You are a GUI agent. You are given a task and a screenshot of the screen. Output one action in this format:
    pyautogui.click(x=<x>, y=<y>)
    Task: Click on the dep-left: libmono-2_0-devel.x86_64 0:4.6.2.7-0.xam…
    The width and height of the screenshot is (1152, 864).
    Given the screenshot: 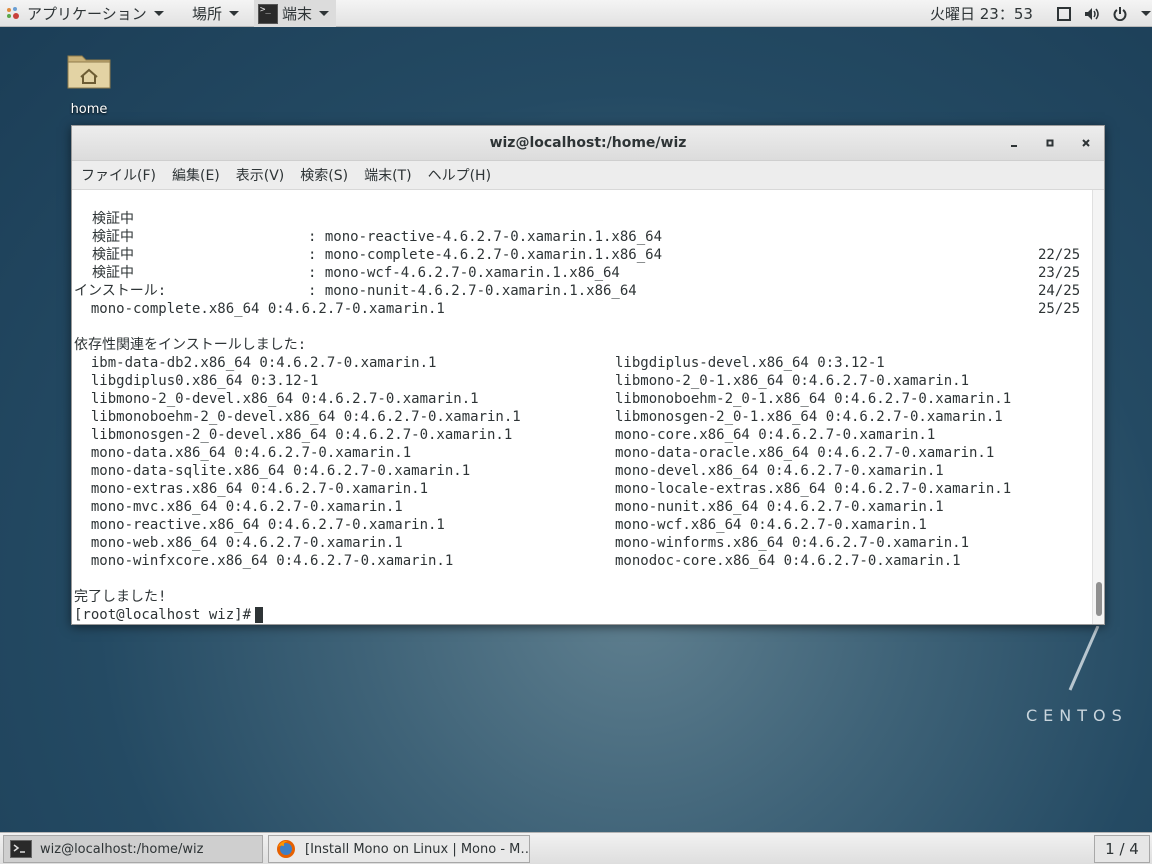 What is the action you would take?
    pyautogui.click(x=276, y=399)
    